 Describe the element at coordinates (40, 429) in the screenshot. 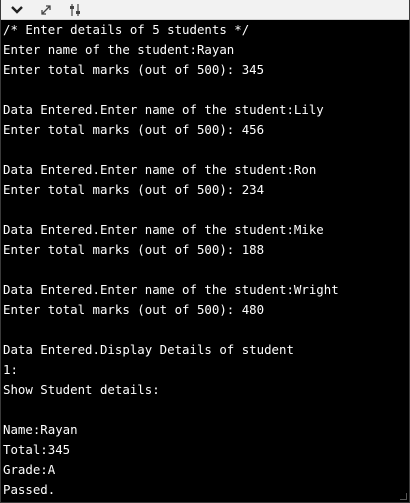

I see `console-line: Name:Rayan` at that location.